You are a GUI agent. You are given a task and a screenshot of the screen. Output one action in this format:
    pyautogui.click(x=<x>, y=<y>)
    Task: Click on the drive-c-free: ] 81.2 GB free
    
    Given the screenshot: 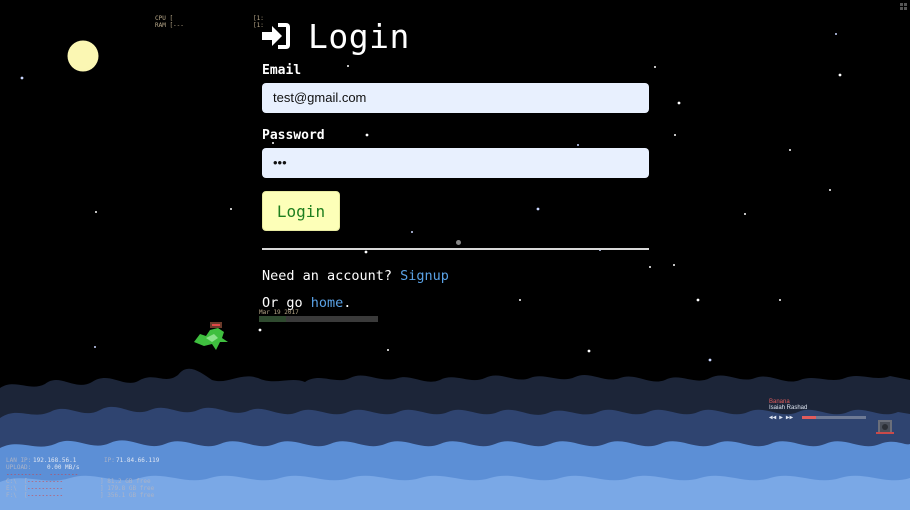 What is the action you would take?
    pyautogui.click(x=125, y=481)
    